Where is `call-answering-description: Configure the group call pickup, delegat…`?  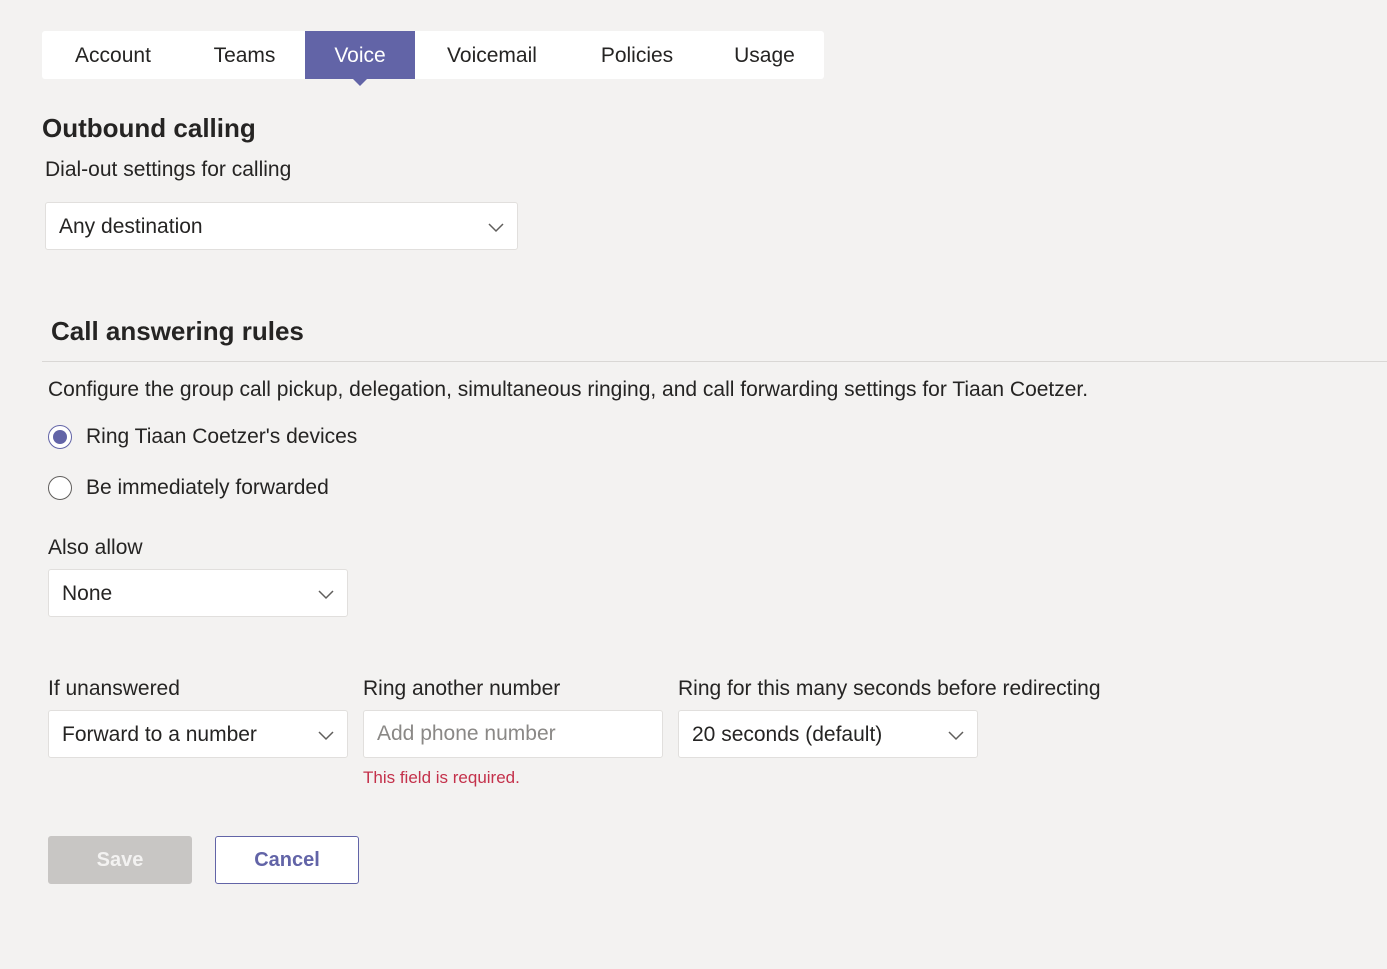
call-answering-description: Configure the group call pickup, delegat… is located at coordinates (568, 389).